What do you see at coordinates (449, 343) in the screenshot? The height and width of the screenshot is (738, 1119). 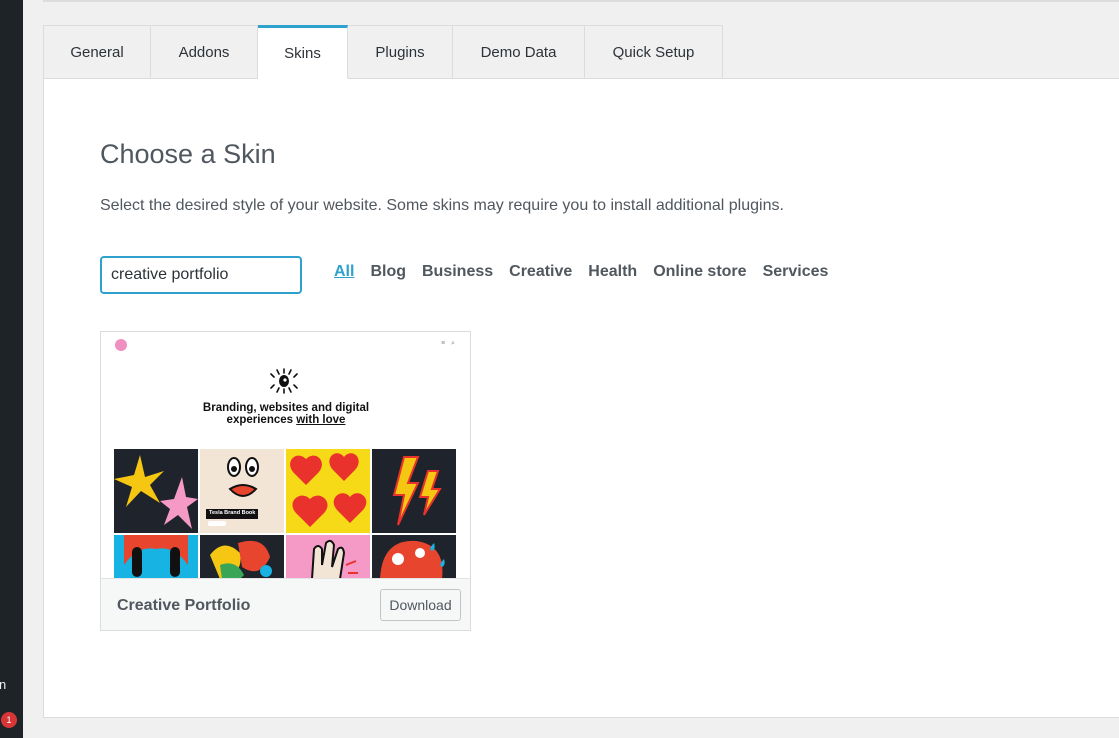 I see `preview-menu-icon: ≡ ⌕` at bounding box center [449, 343].